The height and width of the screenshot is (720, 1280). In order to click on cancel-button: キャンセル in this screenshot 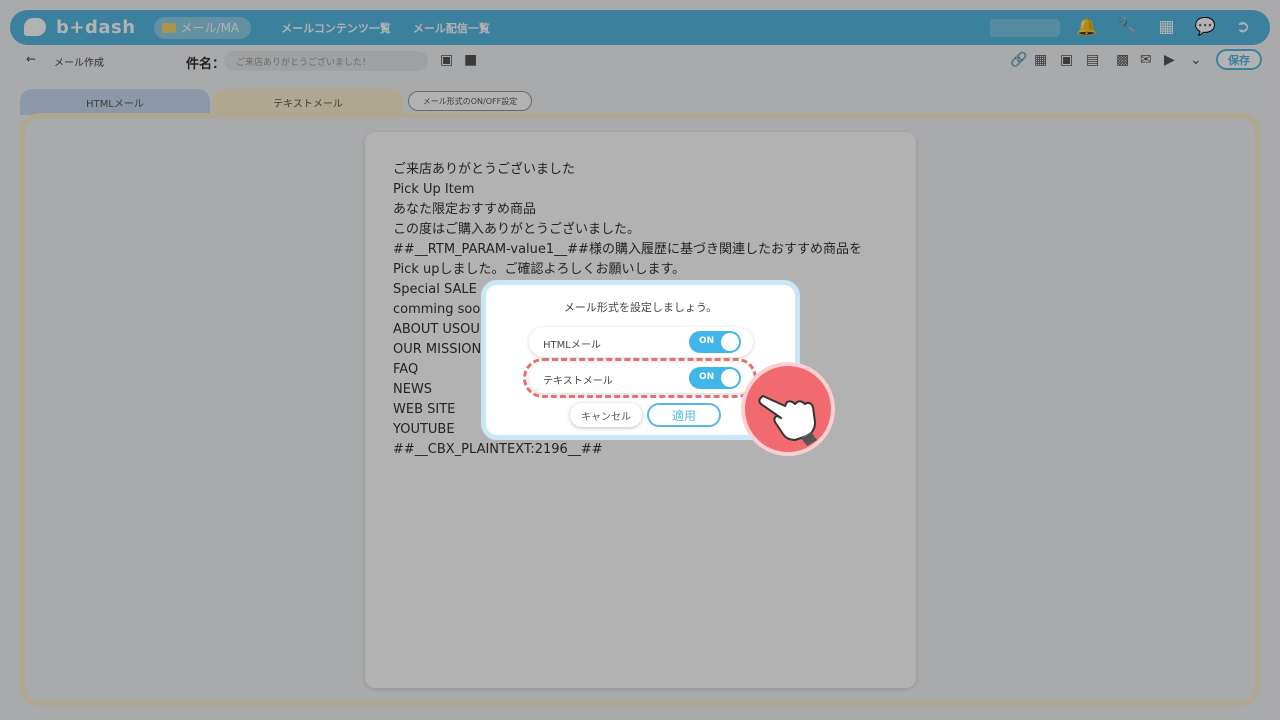, I will do `click(606, 415)`.